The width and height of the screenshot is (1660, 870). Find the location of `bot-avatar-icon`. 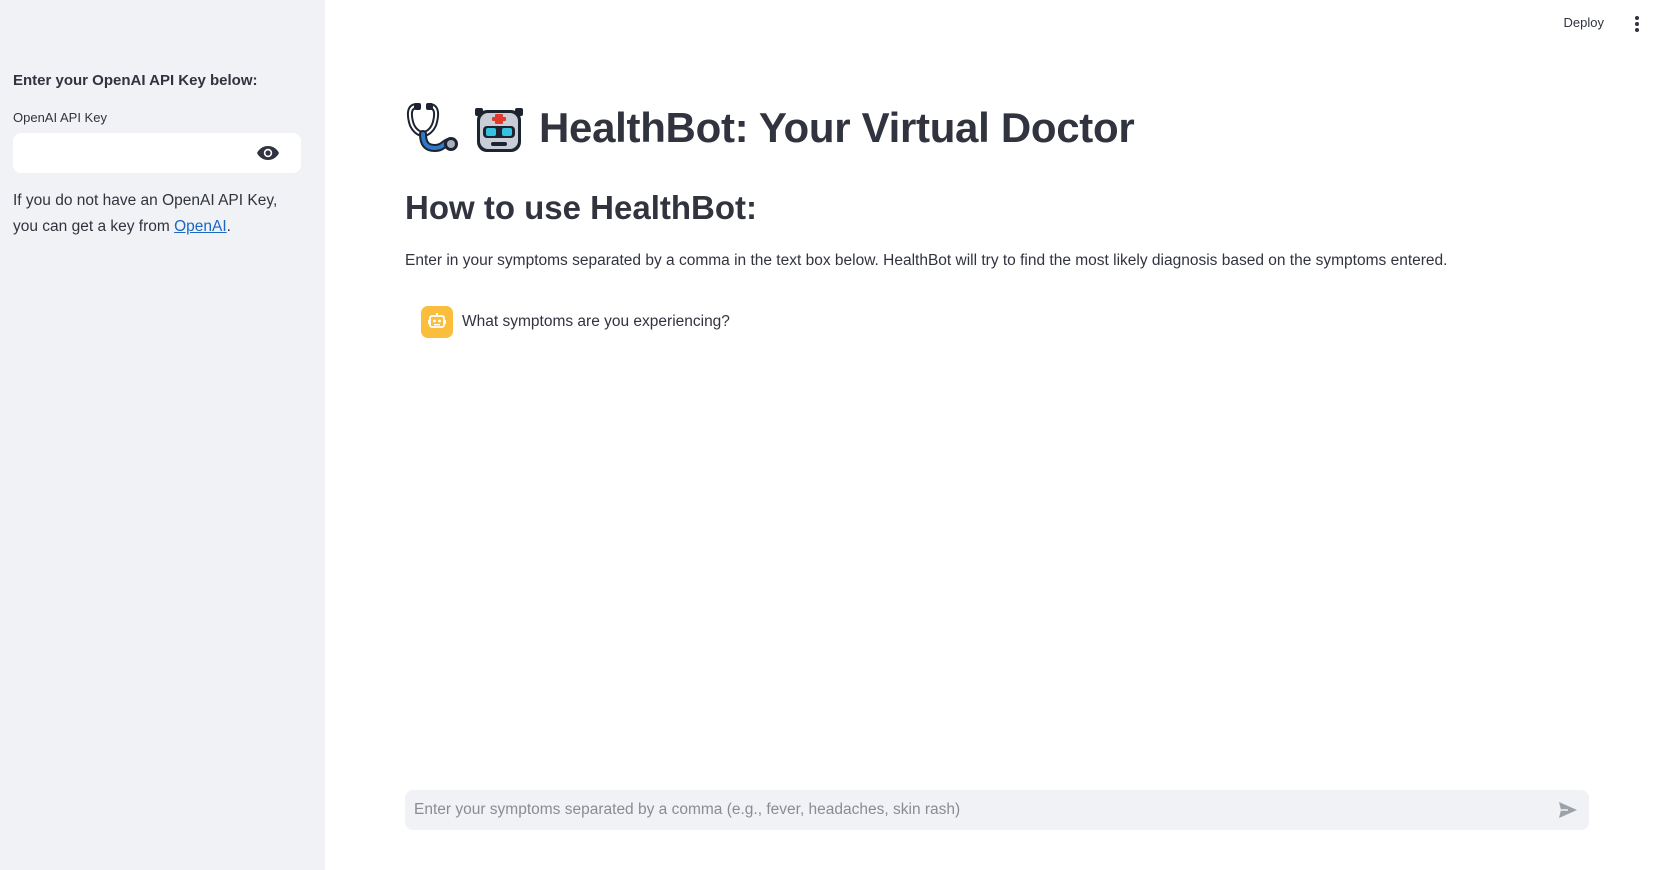

bot-avatar-icon is located at coordinates (437, 322).